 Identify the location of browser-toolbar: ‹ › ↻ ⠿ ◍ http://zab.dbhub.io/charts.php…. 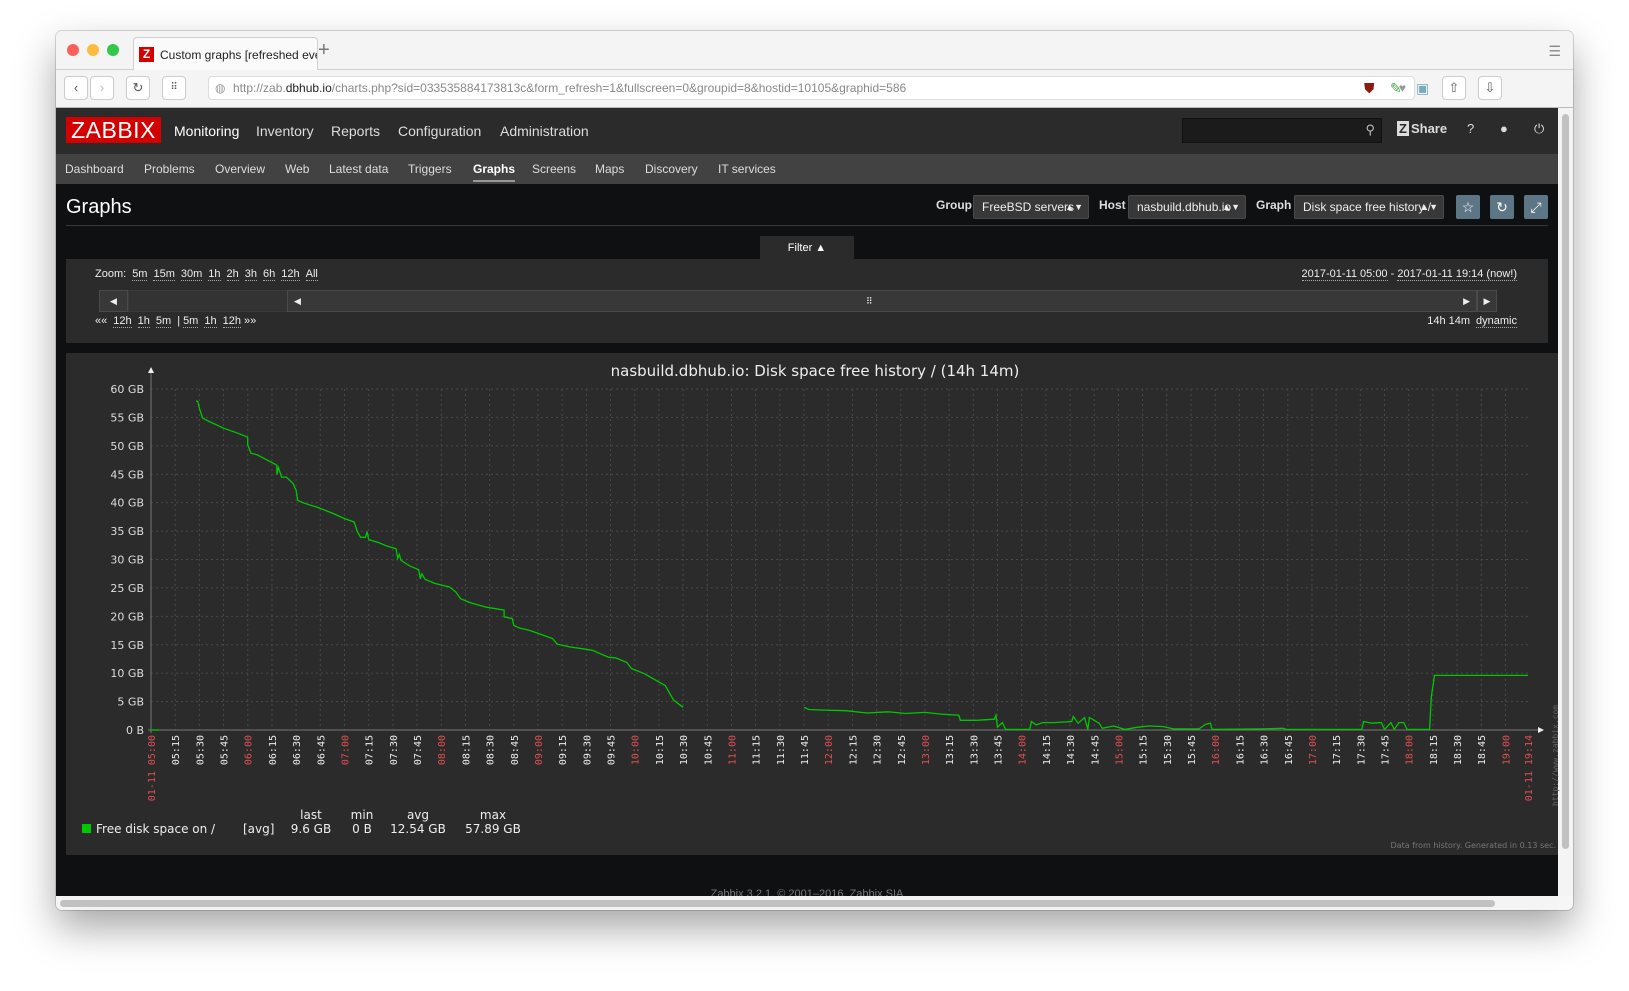
(814, 89).